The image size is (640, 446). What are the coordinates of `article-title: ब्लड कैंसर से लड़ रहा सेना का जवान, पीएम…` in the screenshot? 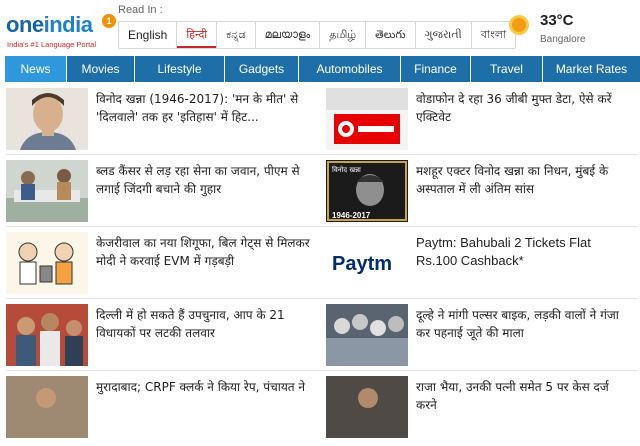 It's located at (203, 180).